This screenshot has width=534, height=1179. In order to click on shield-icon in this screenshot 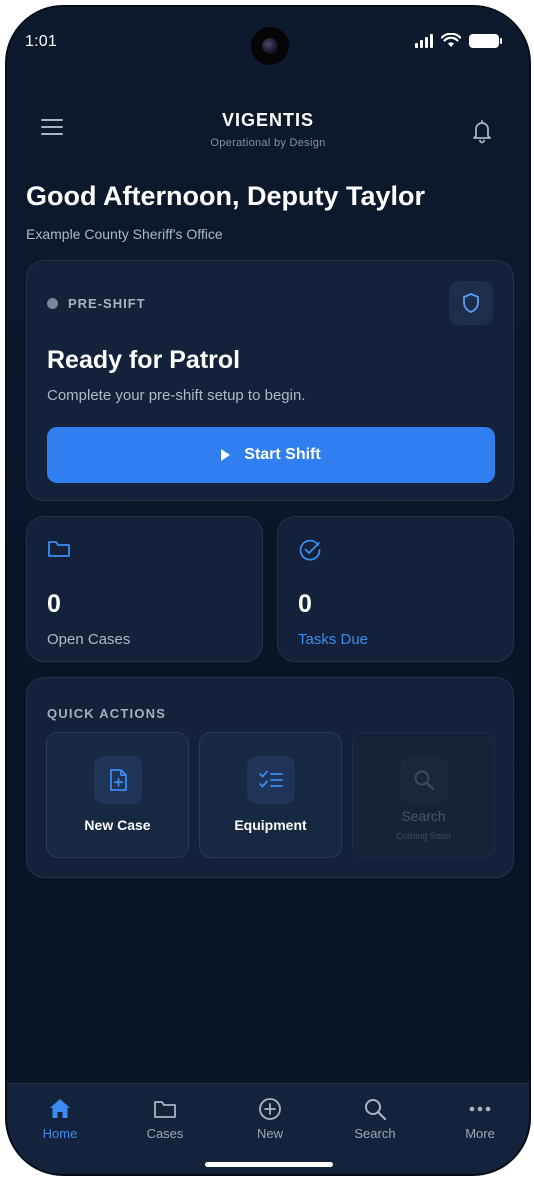, I will do `click(471, 303)`.